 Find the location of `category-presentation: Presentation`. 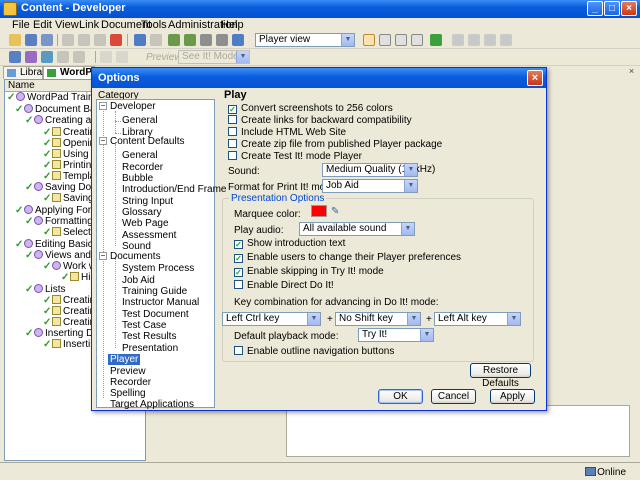

category-presentation: Presentation is located at coordinates (150, 348).